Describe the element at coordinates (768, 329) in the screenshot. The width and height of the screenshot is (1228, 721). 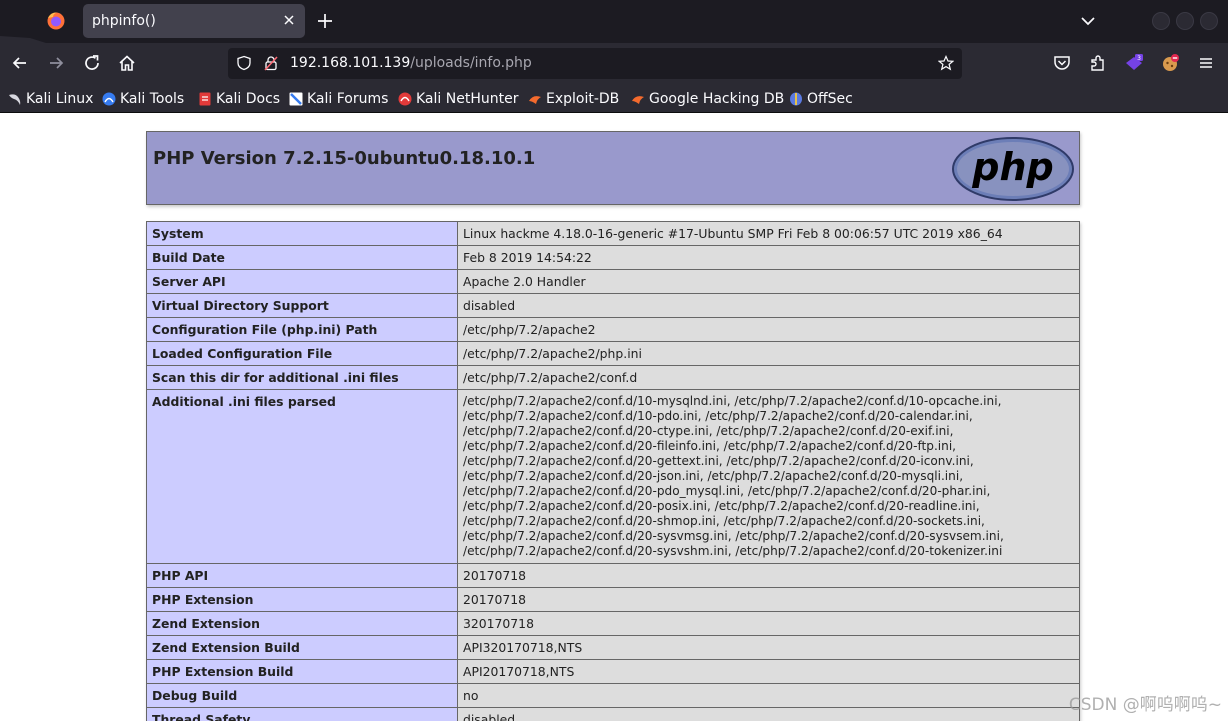
I see `info-value: /etc/php/7.2/apache2` at that location.